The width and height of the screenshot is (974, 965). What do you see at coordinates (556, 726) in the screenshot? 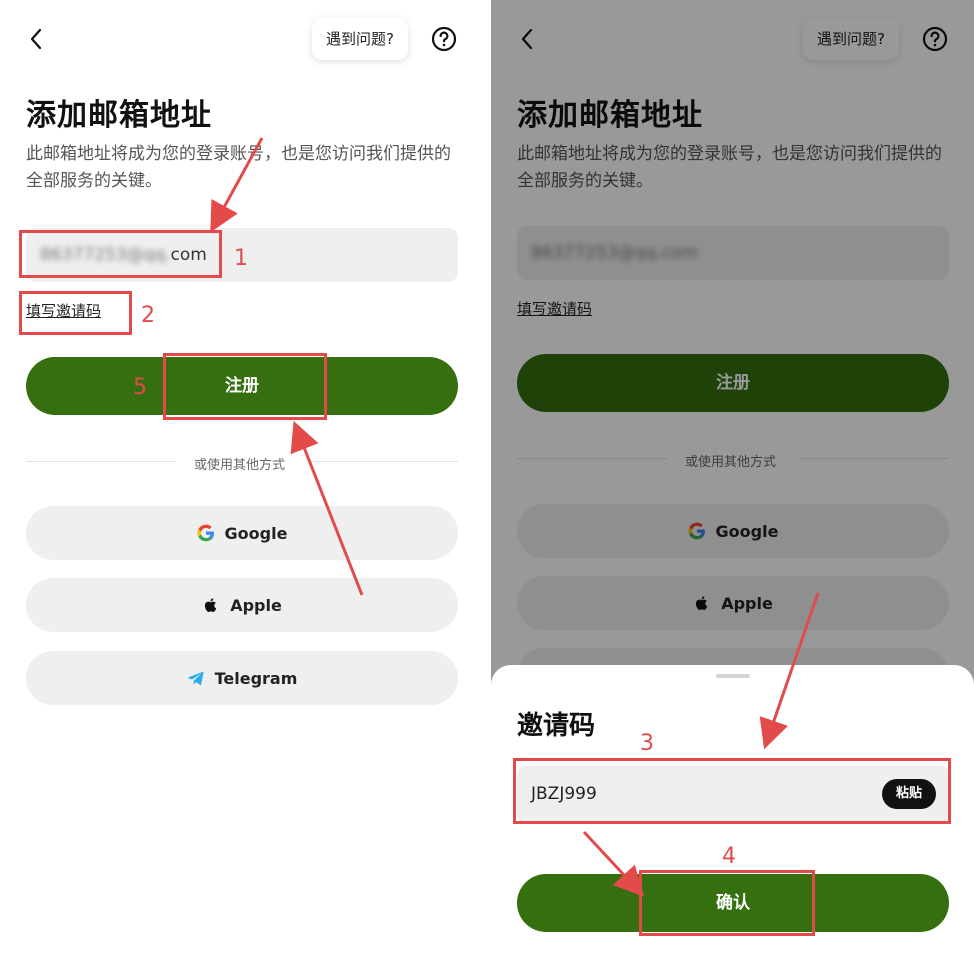
I see `sheet-title: 邀请码` at bounding box center [556, 726].